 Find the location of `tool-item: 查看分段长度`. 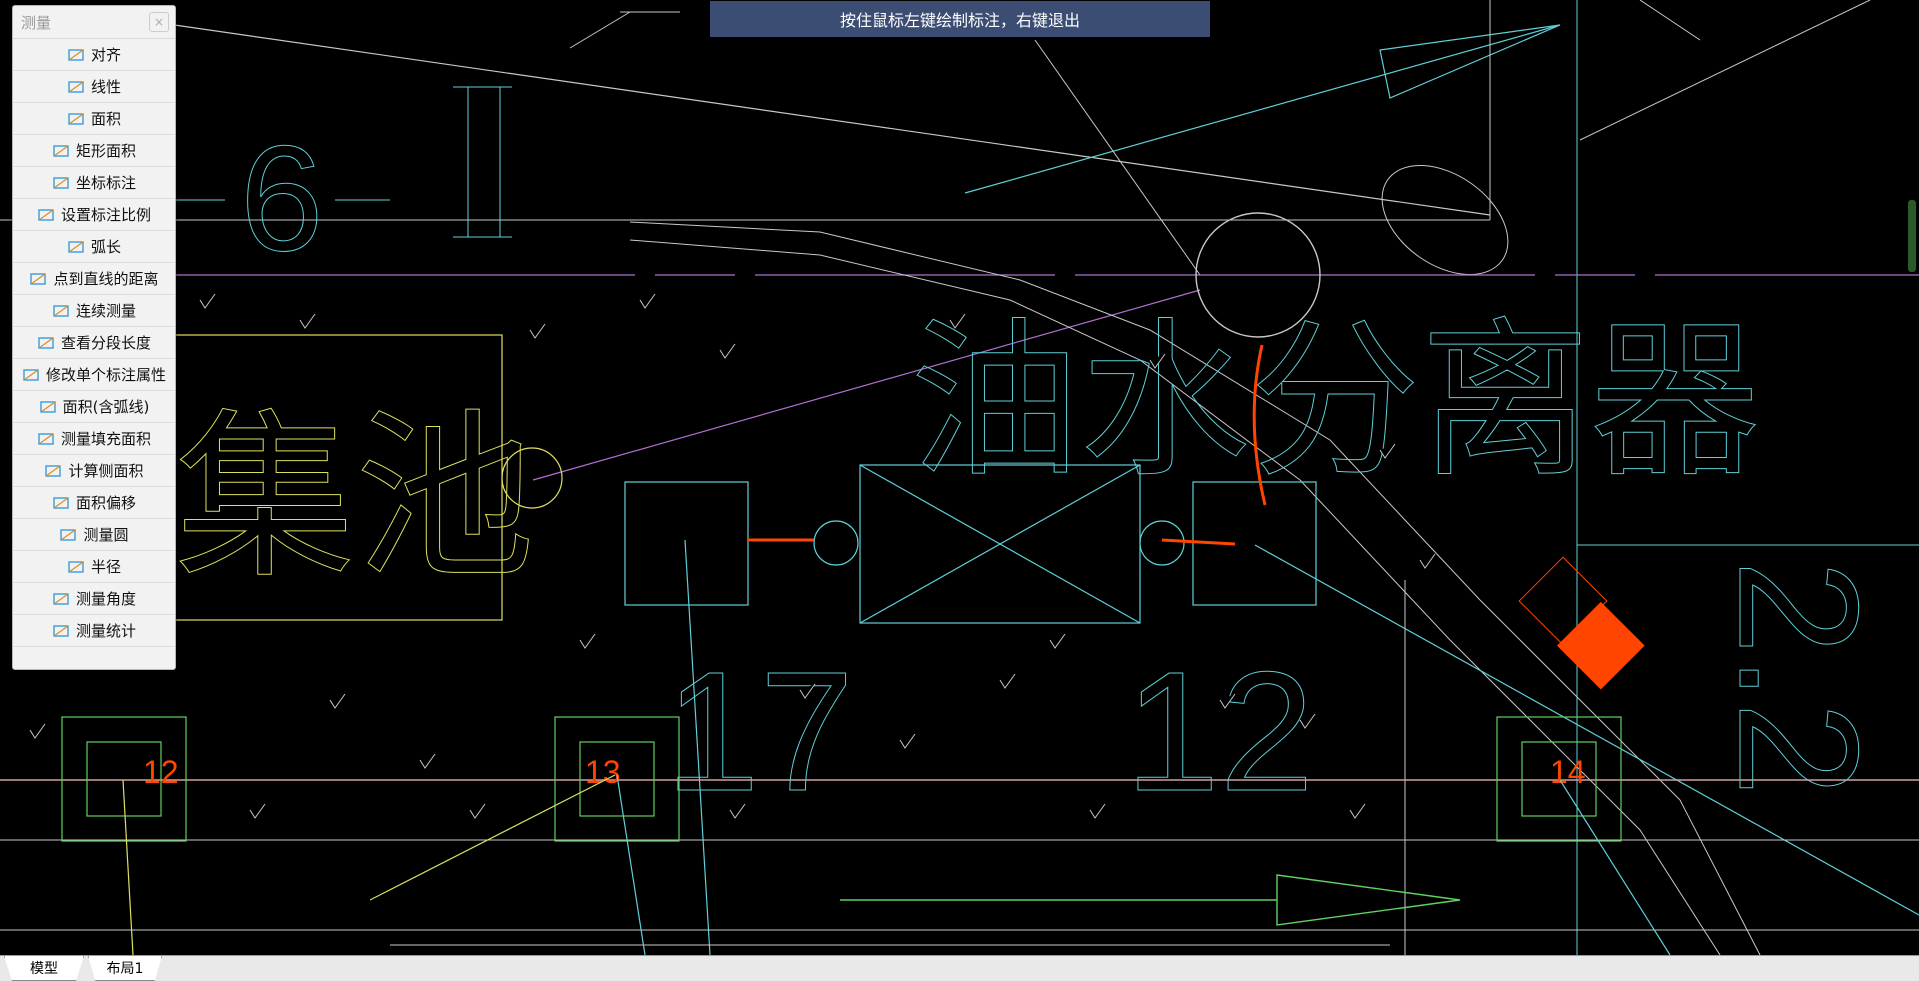

tool-item: 查看分段长度 is located at coordinates (94, 343).